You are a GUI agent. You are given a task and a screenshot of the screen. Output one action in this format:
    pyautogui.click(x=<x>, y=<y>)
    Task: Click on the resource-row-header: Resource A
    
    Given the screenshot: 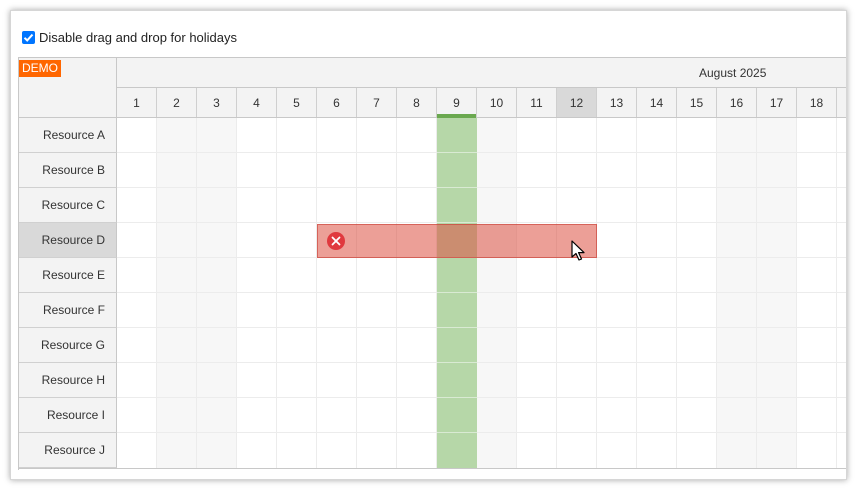 What is the action you would take?
    pyautogui.click(x=68, y=135)
    